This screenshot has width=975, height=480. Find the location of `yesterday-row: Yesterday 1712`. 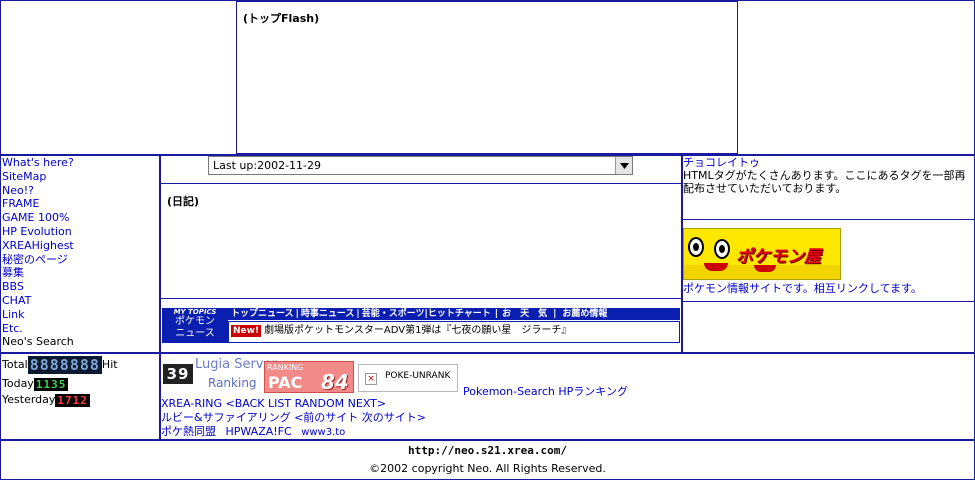

yesterday-row: Yesterday 1712 is located at coordinates (80, 400).